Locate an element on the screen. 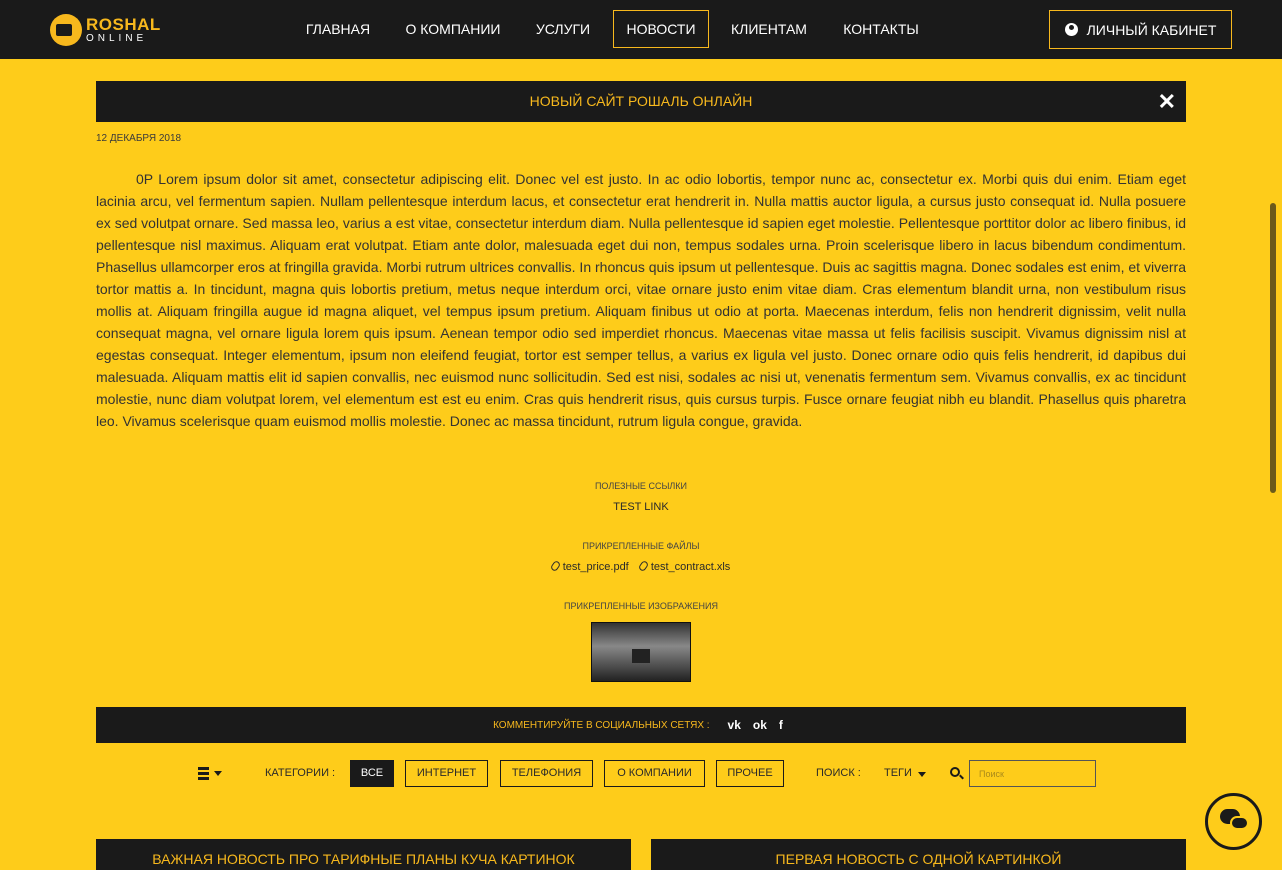  social-comment-label: КОММЕНТИРУЙТЕ В СОЦИАЛЬНЫХ СЕТЯХ : is located at coordinates (601, 725).